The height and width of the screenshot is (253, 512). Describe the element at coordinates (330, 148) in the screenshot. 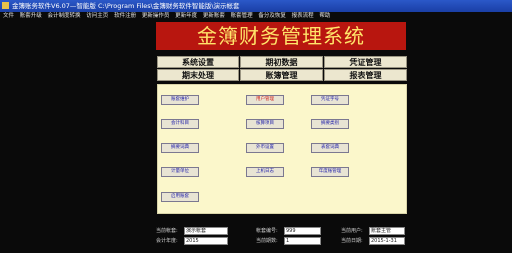

I see `table-dictionary-button: 表套词典` at that location.